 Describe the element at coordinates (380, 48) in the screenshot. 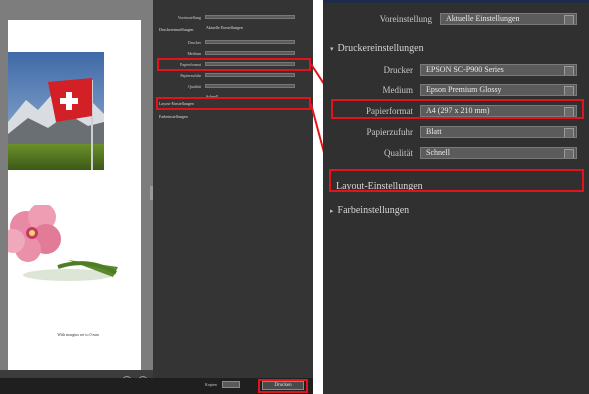

I see `printer-section-title: Druckereinstellungen` at that location.